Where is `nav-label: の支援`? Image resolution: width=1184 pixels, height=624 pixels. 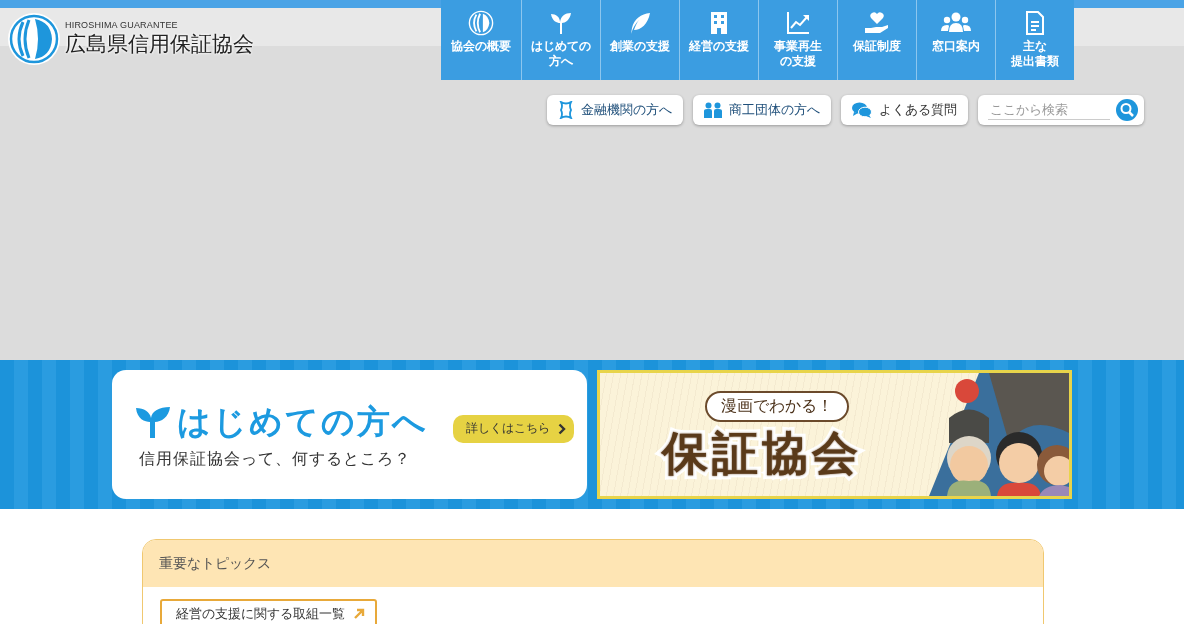 nav-label: の支援 is located at coordinates (798, 61).